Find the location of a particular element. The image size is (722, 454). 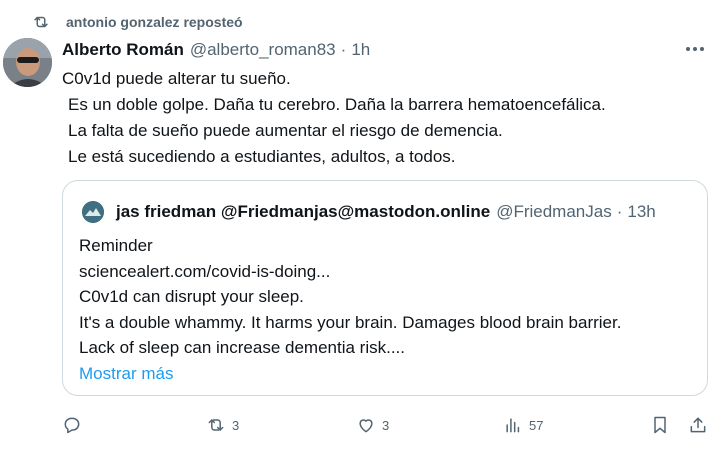

avatar is located at coordinates (27, 62).